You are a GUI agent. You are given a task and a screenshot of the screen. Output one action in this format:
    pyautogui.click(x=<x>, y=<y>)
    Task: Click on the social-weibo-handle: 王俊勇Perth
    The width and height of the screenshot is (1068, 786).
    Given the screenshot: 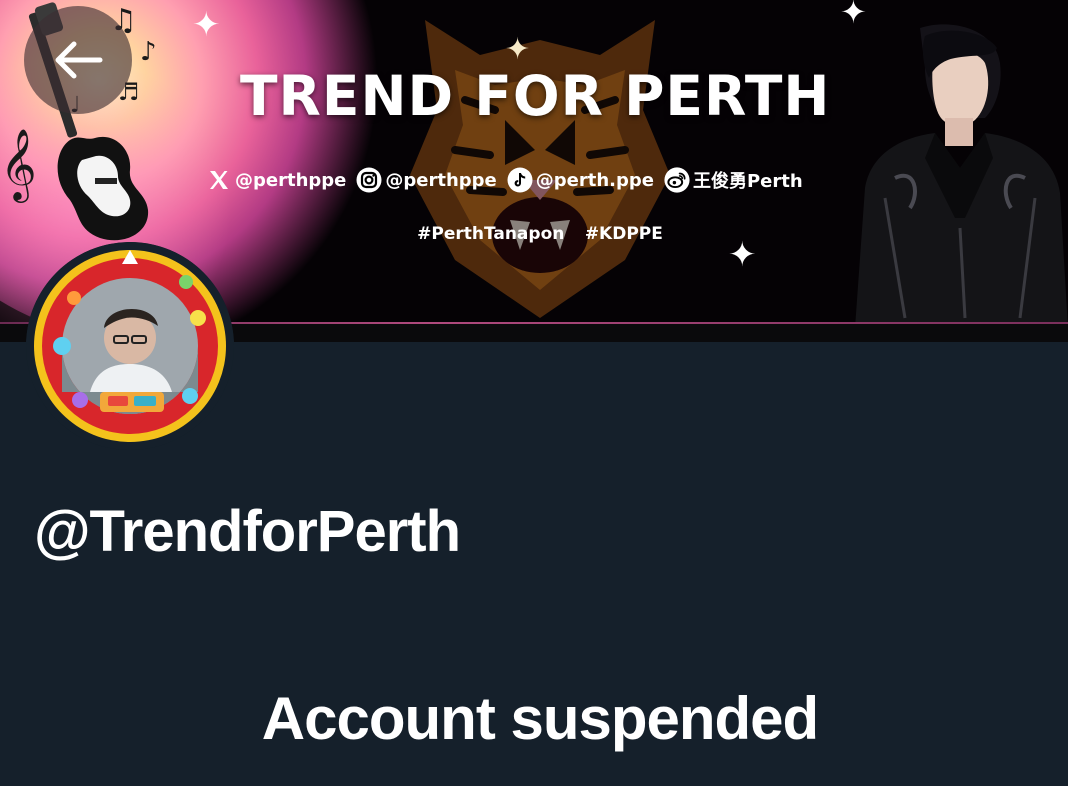 What is the action you would take?
    pyautogui.click(x=747, y=181)
    